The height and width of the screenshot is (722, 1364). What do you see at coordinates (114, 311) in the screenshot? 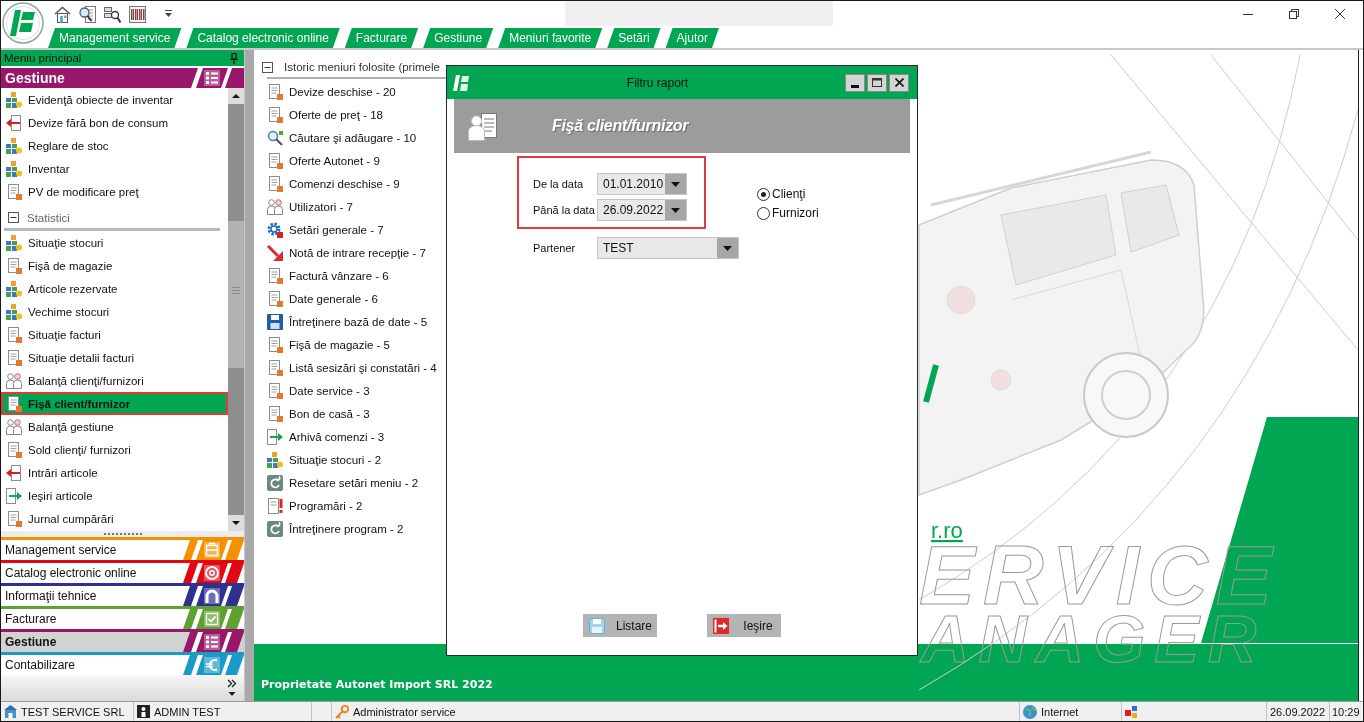
I see `menu-item: Vechime stocuri` at bounding box center [114, 311].